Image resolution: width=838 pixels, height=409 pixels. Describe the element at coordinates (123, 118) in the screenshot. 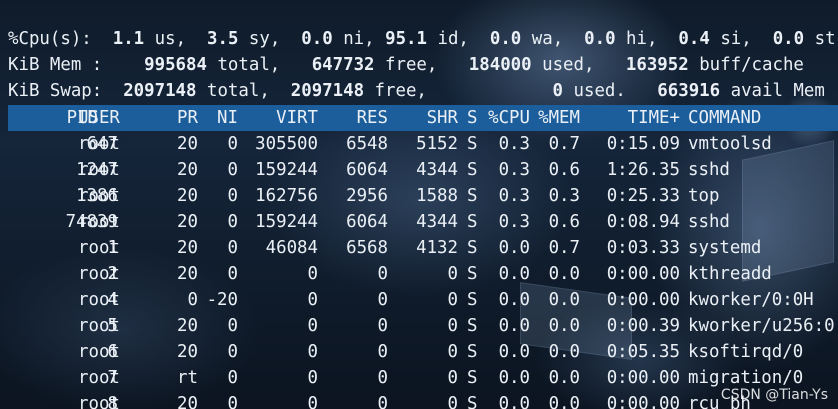

I see `header-user: USER` at that location.